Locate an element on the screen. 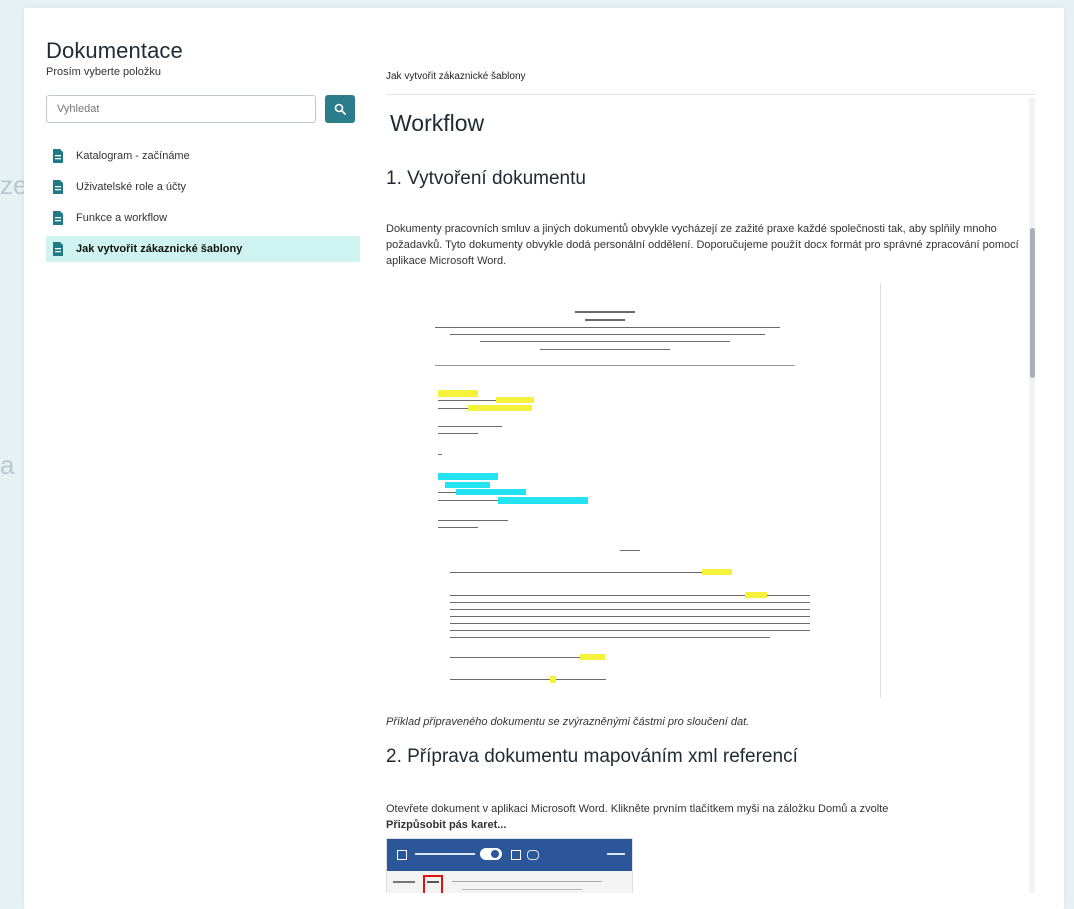 This screenshot has height=909, width=1074. scrollbar-thumb is located at coordinates (1032, 303).